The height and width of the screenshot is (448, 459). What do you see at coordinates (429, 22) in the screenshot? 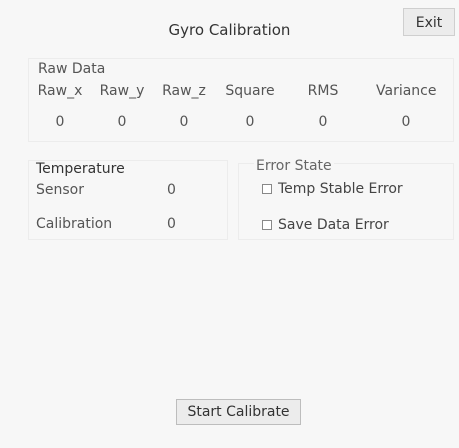
I see `exit-button: Exit` at bounding box center [429, 22].